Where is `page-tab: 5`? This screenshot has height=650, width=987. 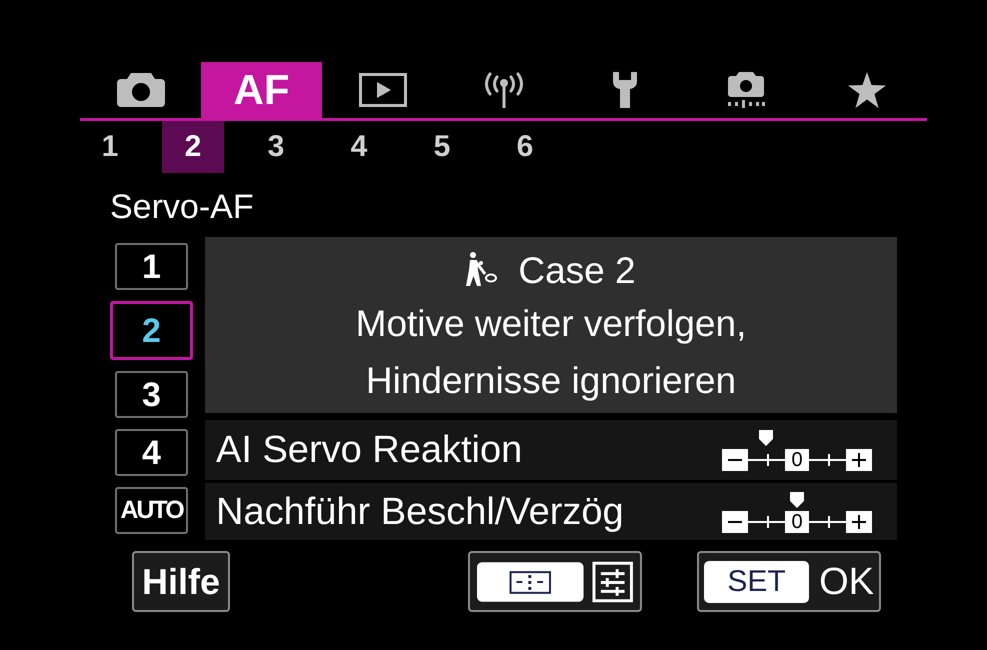
page-tab: 5 is located at coordinates (442, 147).